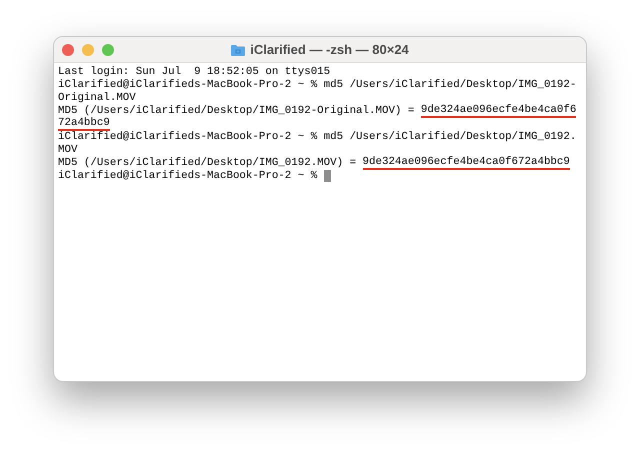 This screenshot has width=640, height=453. What do you see at coordinates (466, 163) in the screenshot?
I see `underlined-hash: 9de324ae096ecfe4be4ca0f672a4bbc9` at bounding box center [466, 163].